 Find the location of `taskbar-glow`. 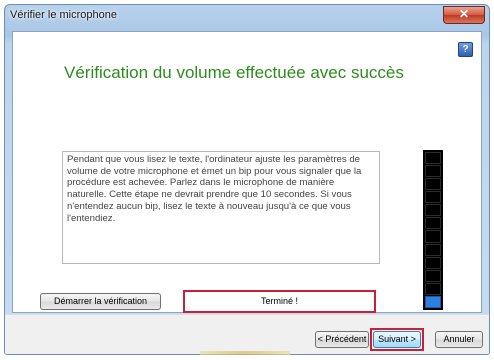

taskbar-glow is located at coordinates (245, 353).